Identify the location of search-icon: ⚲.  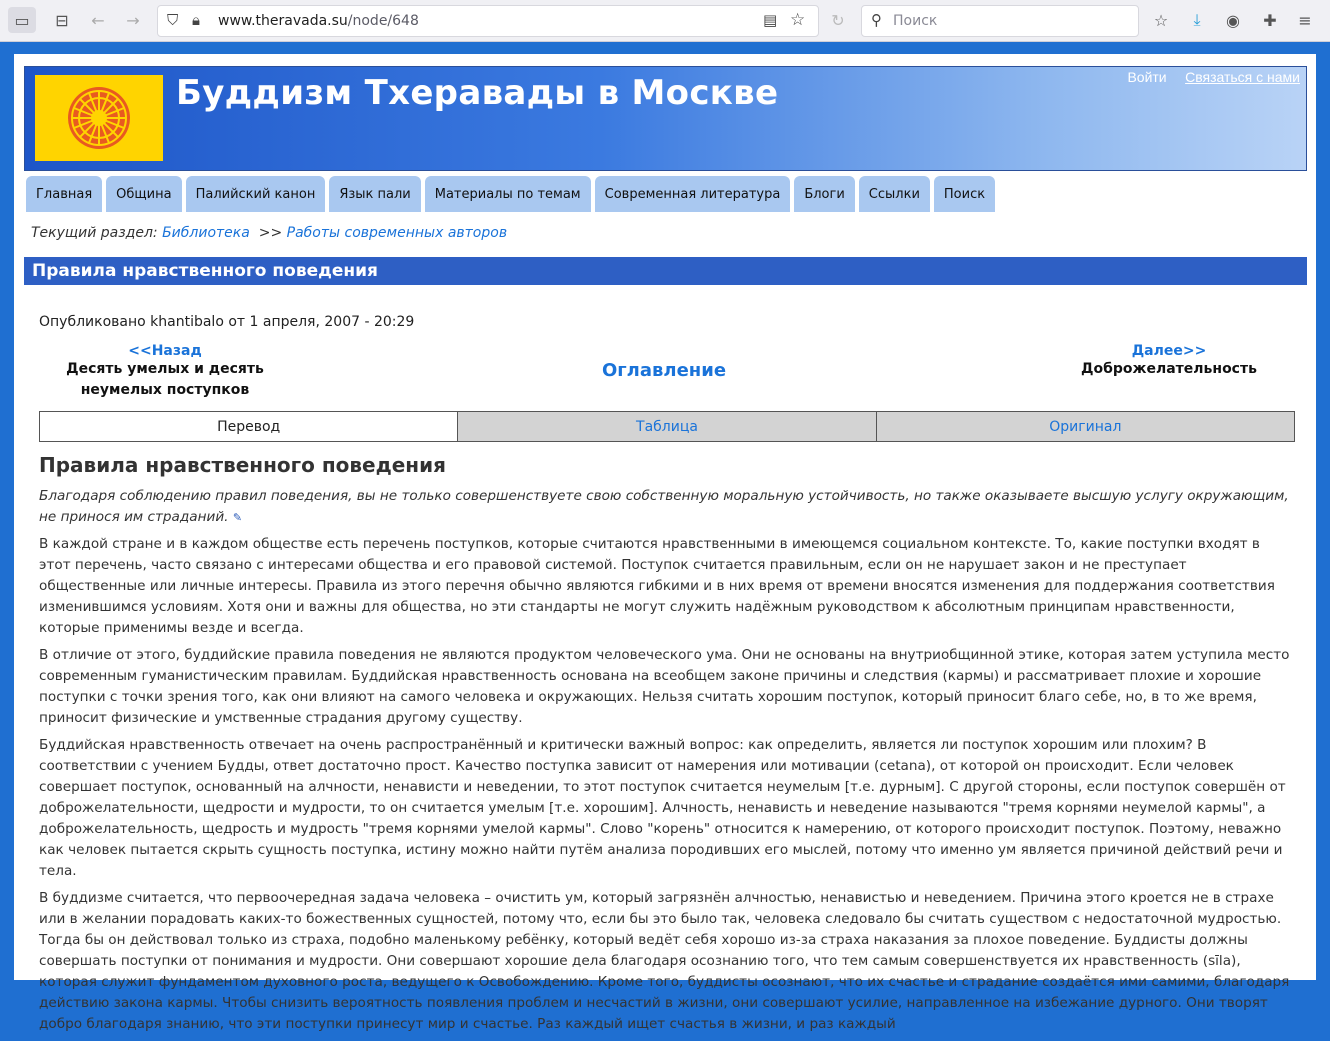
(876, 20).